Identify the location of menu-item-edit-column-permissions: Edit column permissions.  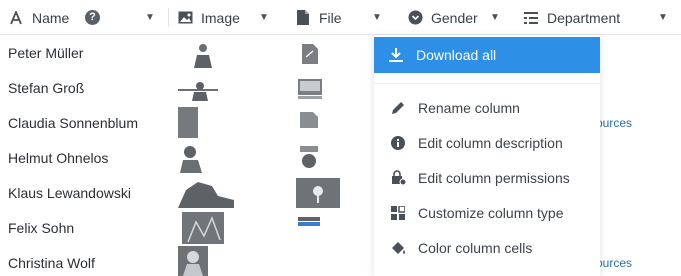
(487, 177).